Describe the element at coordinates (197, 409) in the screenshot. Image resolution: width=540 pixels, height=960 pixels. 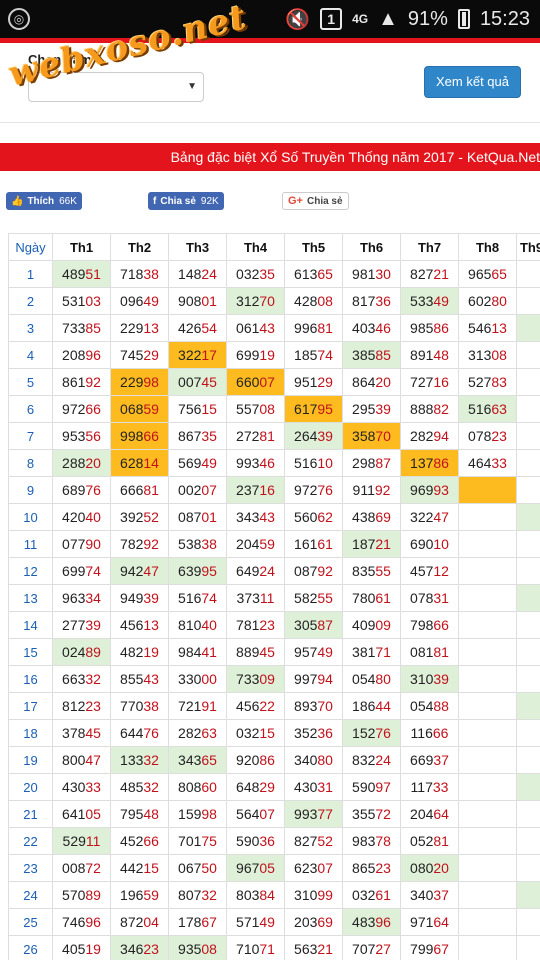
I see `result-cell: 75615` at that location.